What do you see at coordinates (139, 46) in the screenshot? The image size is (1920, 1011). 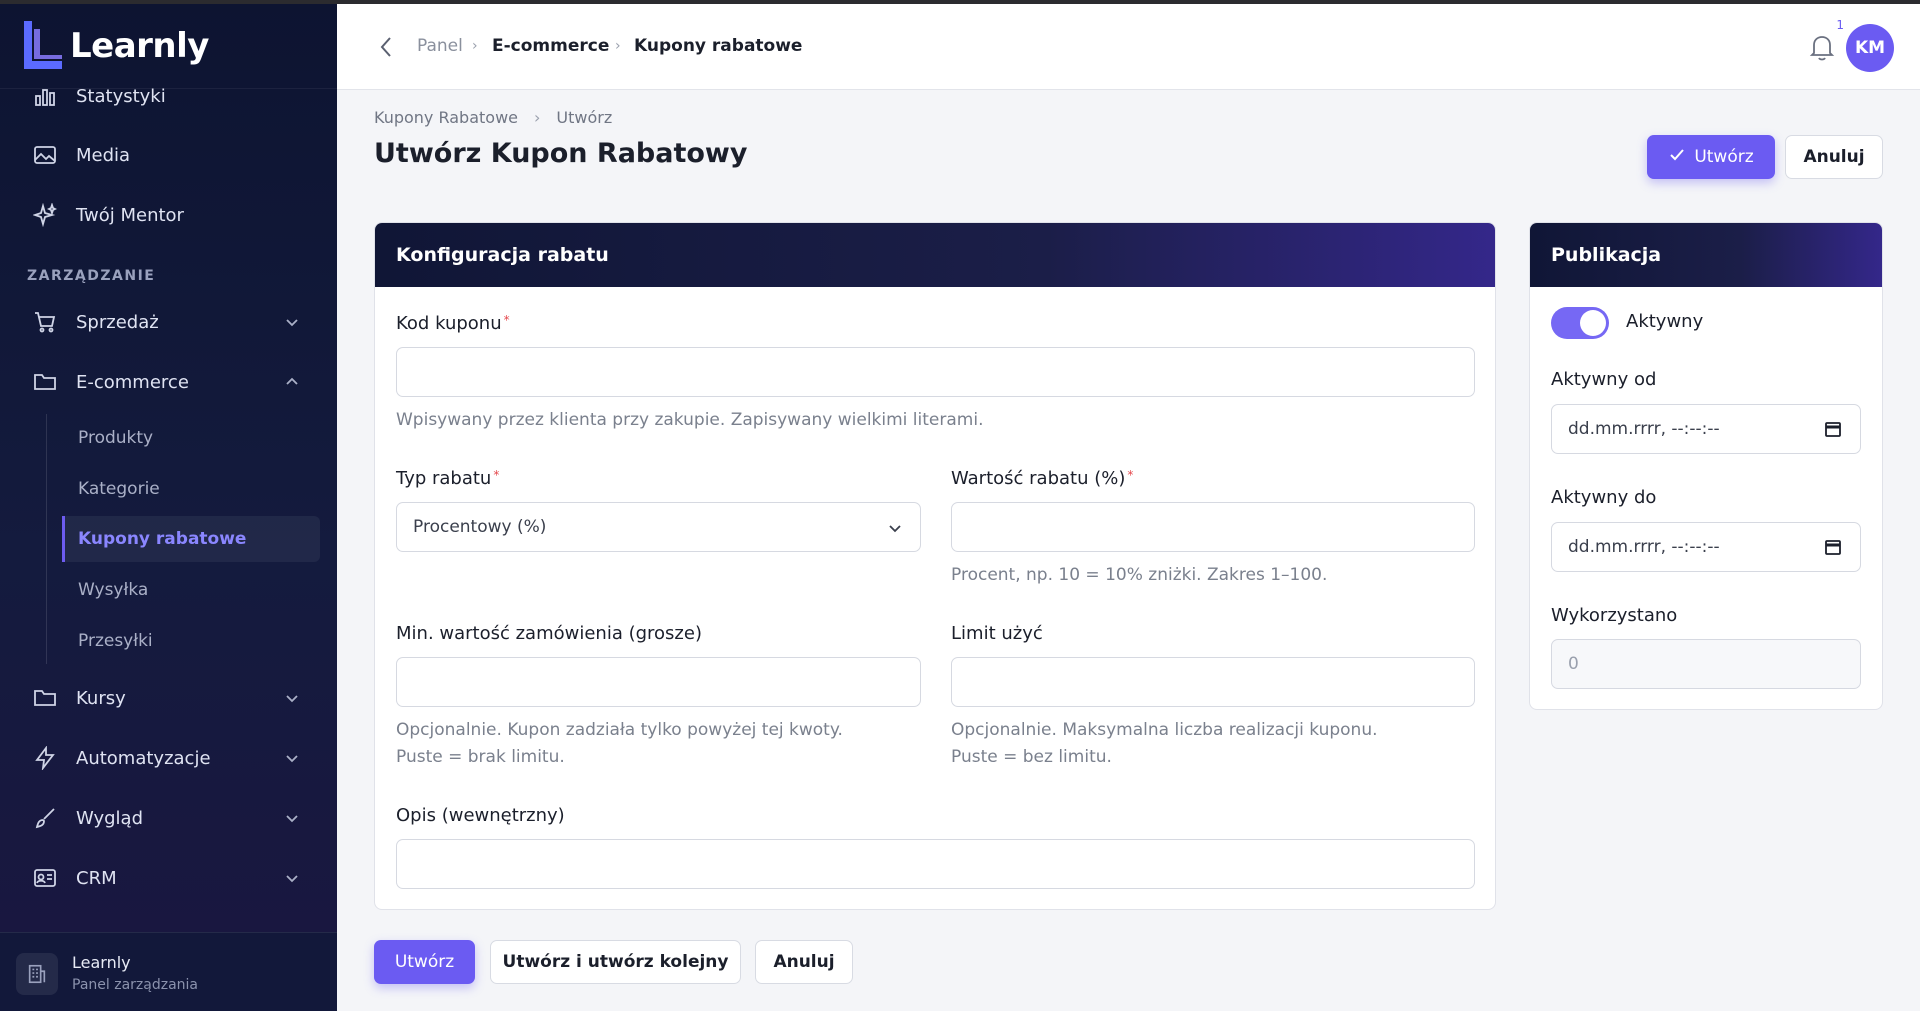 I see `brand-name: Learnly` at bounding box center [139, 46].